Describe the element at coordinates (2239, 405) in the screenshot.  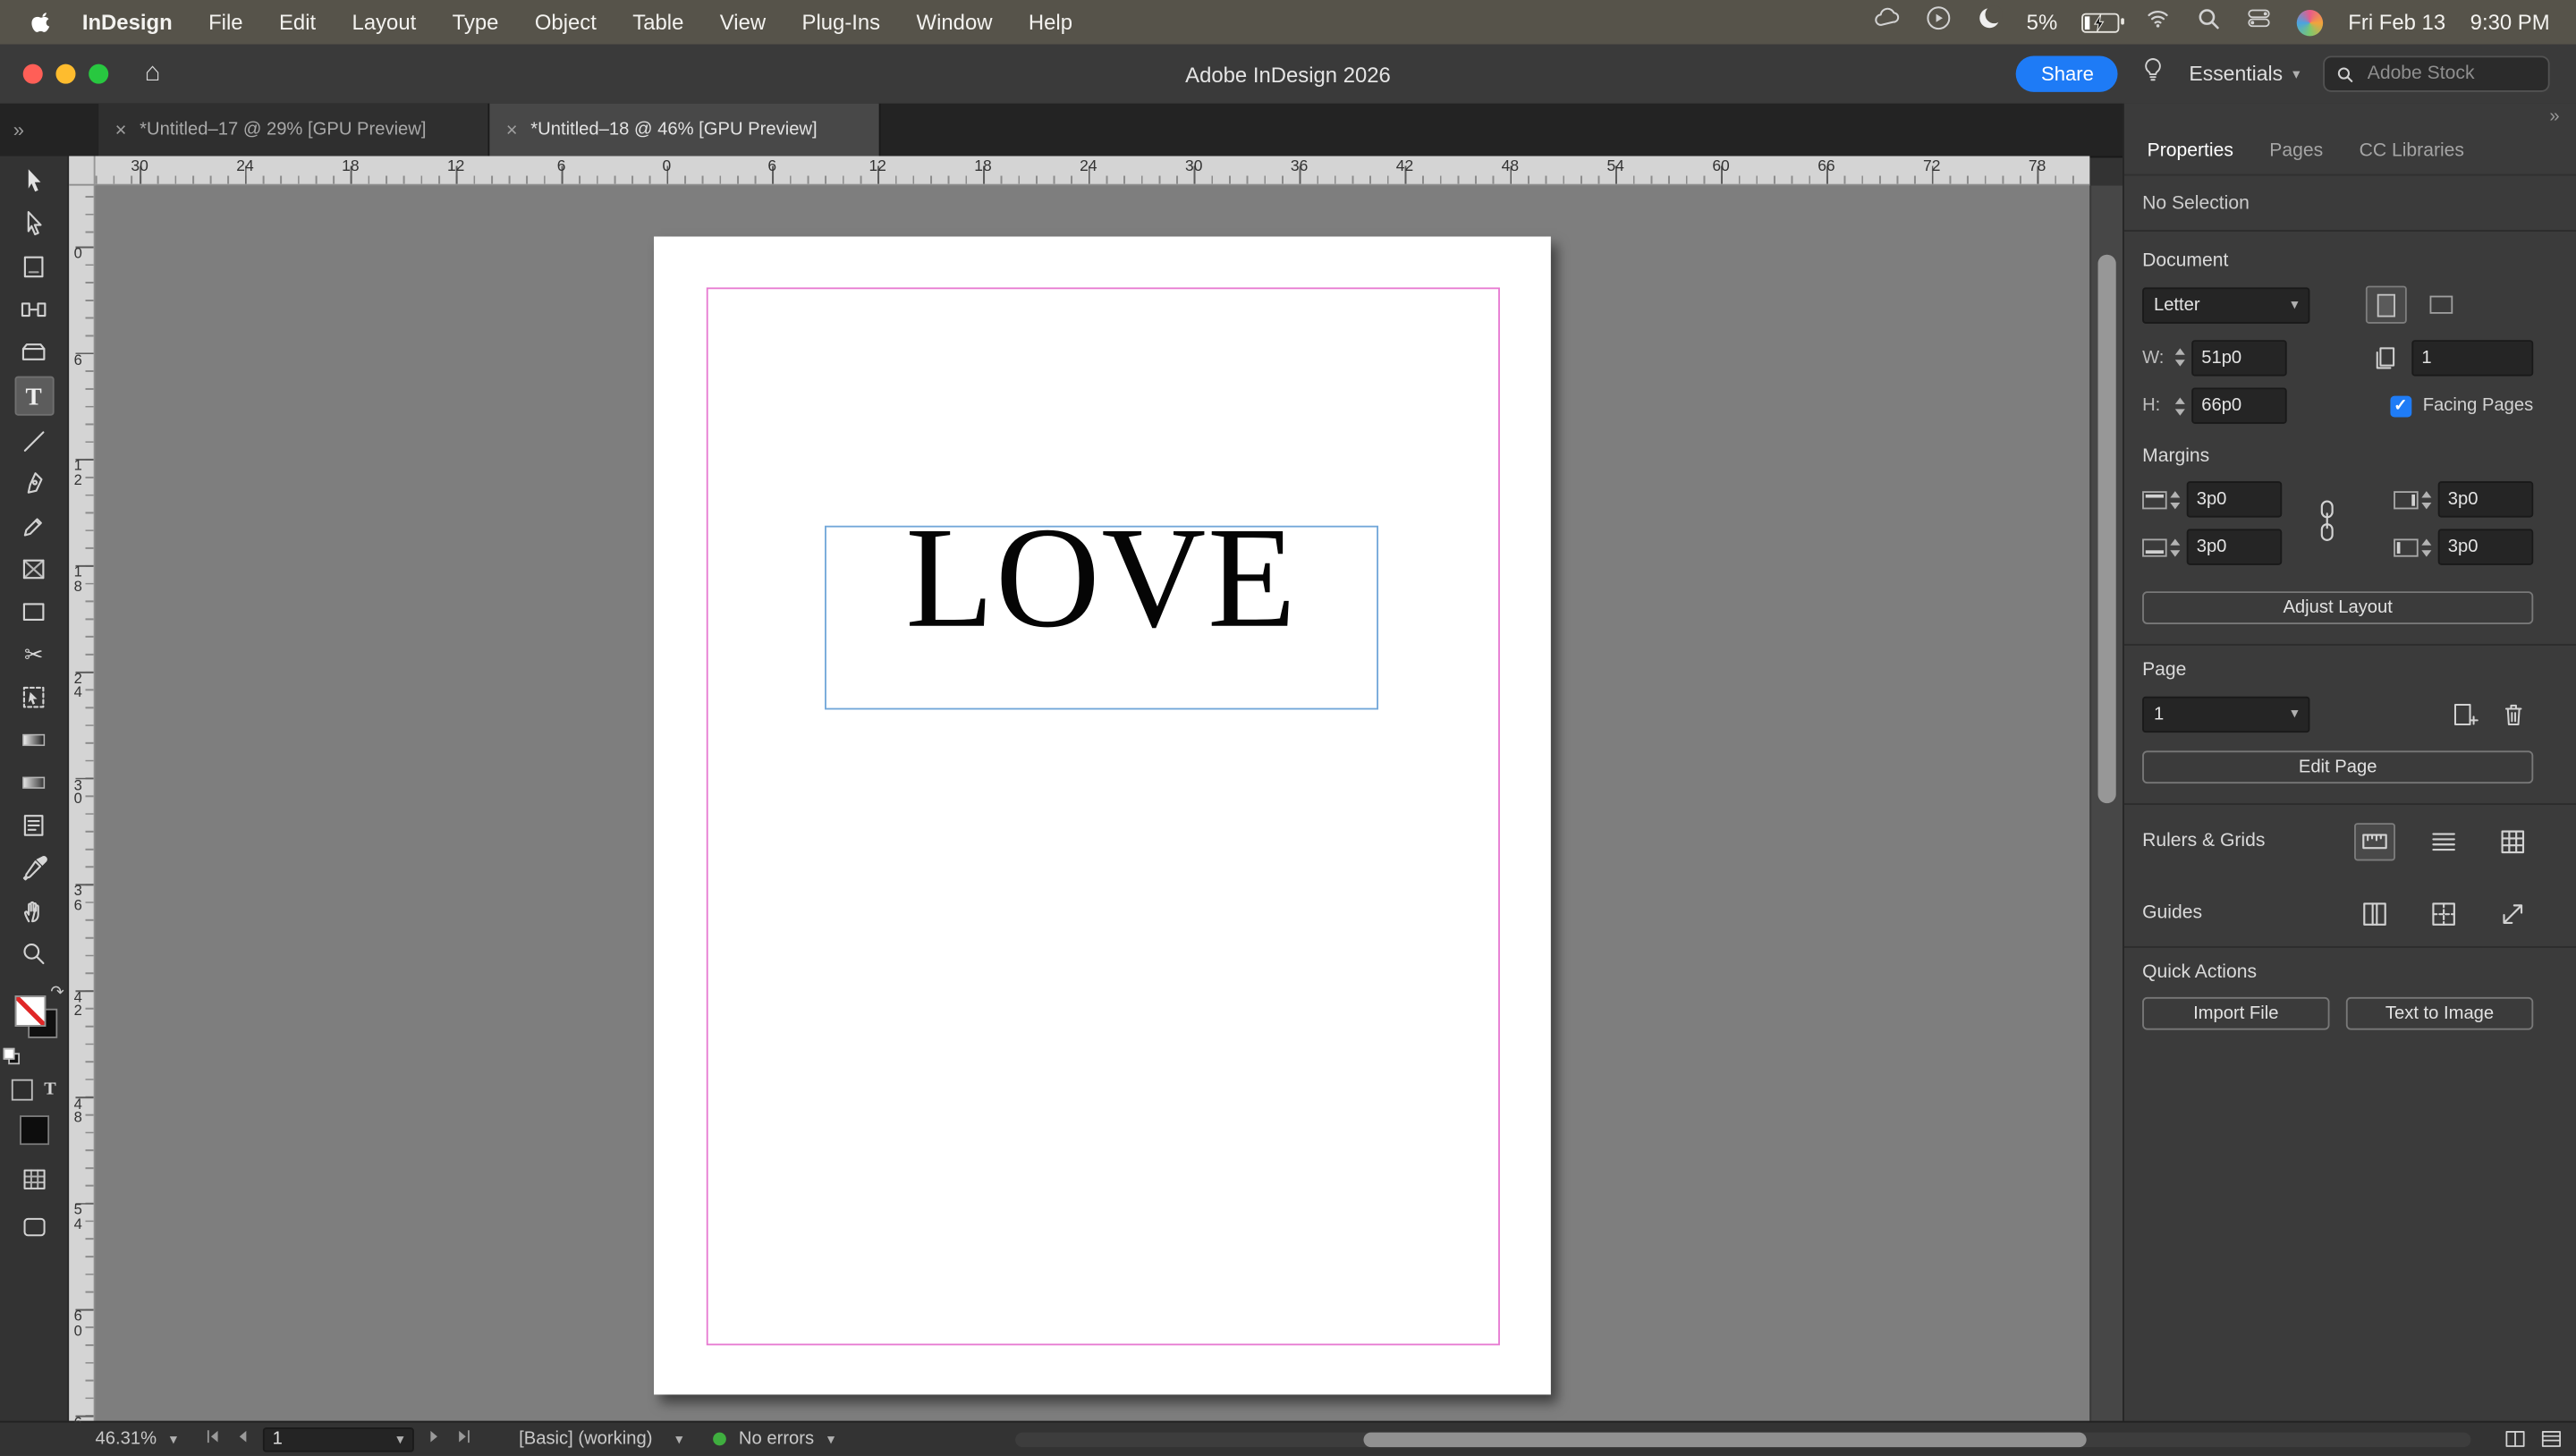
I see `height-field` at that location.